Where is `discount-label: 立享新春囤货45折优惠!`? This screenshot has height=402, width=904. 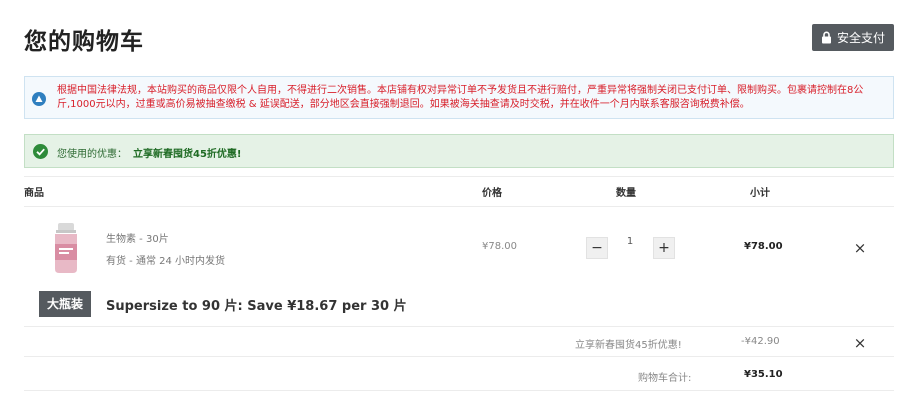 discount-label: 立享新春囤货45折优惠! is located at coordinates (628, 345).